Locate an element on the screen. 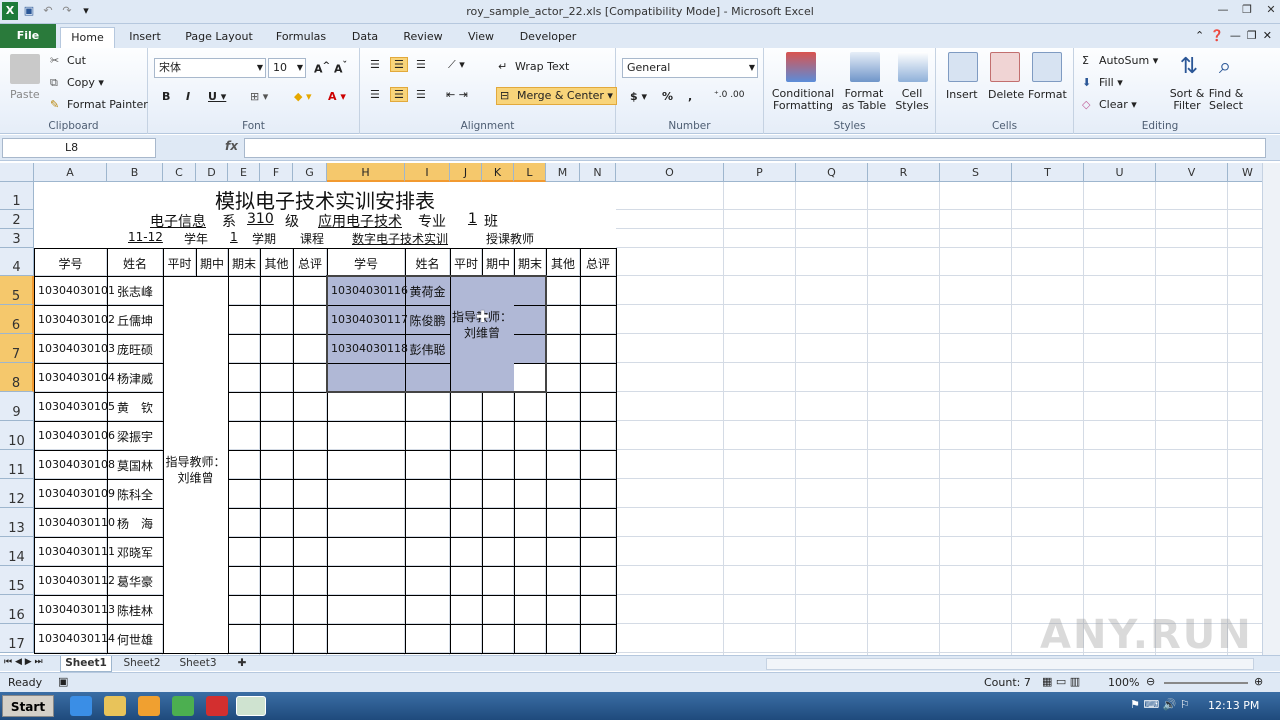  student-name-right-2: 彭伟聪 is located at coordinates (427, 349).